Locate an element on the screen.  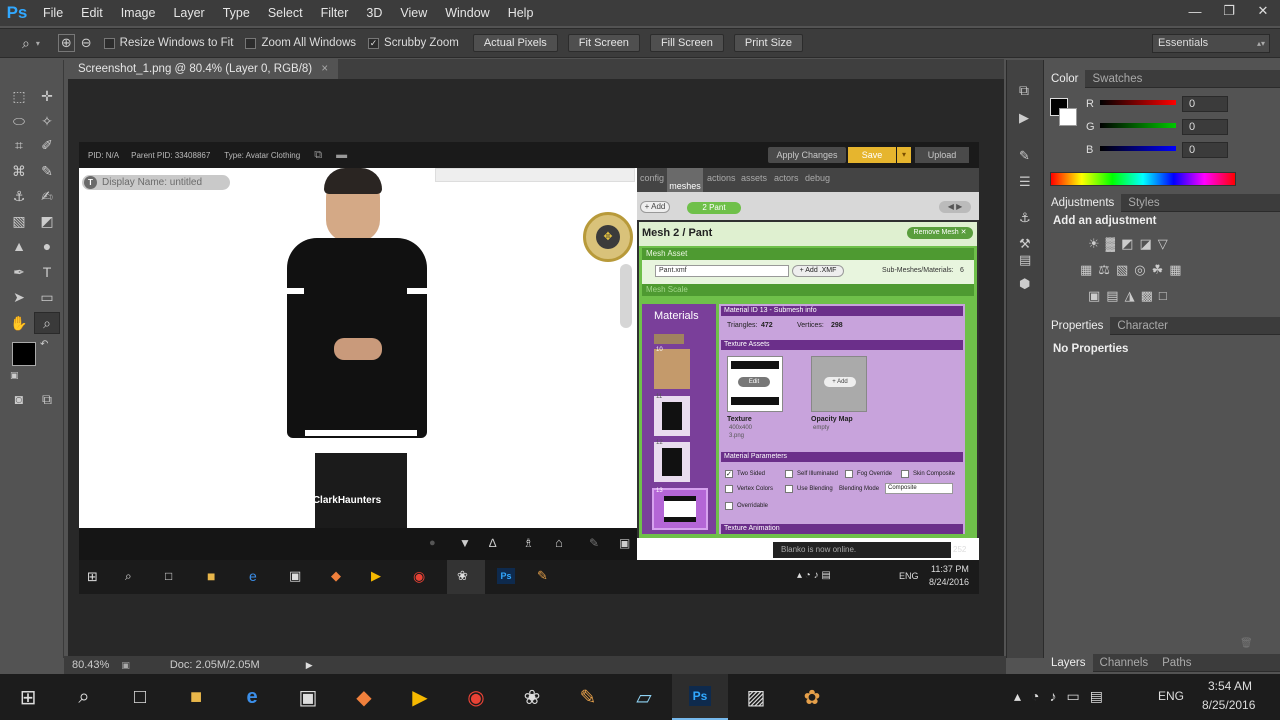
gradient-map-icon: ▩ is located at coordinates (1150, 295).